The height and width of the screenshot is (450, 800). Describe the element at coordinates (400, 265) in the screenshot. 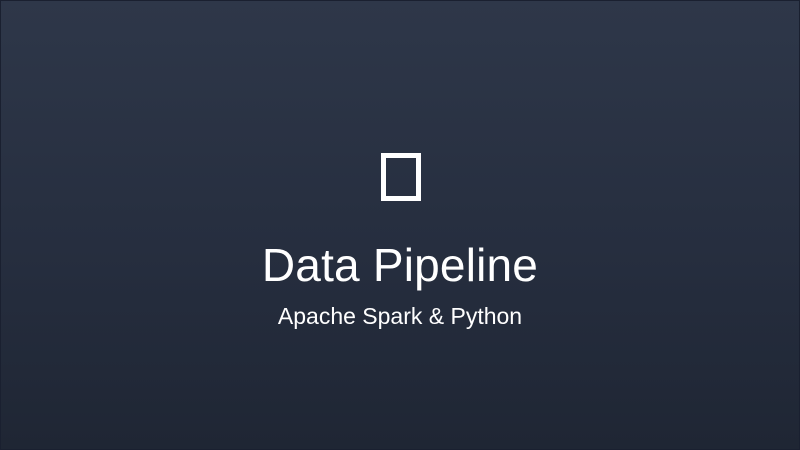

I see `page-title: Data Pipeline` at that location.